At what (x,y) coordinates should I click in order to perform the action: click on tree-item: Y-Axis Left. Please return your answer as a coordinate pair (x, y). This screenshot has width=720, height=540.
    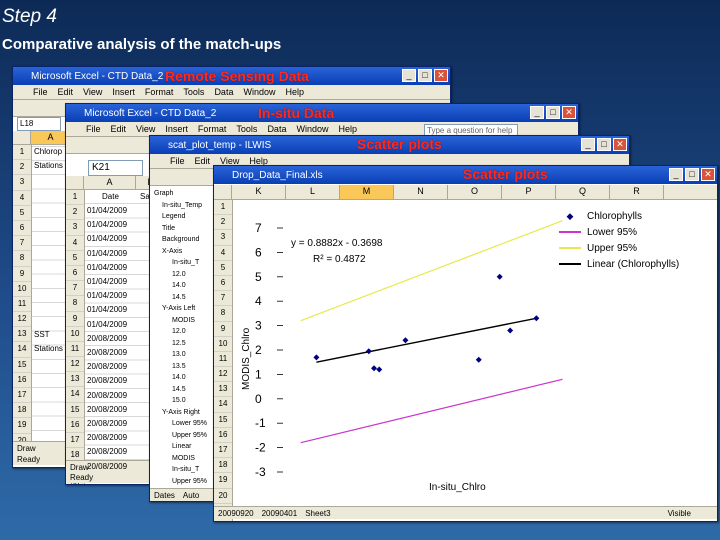
    Looking at the image, I should click on (180, 309).